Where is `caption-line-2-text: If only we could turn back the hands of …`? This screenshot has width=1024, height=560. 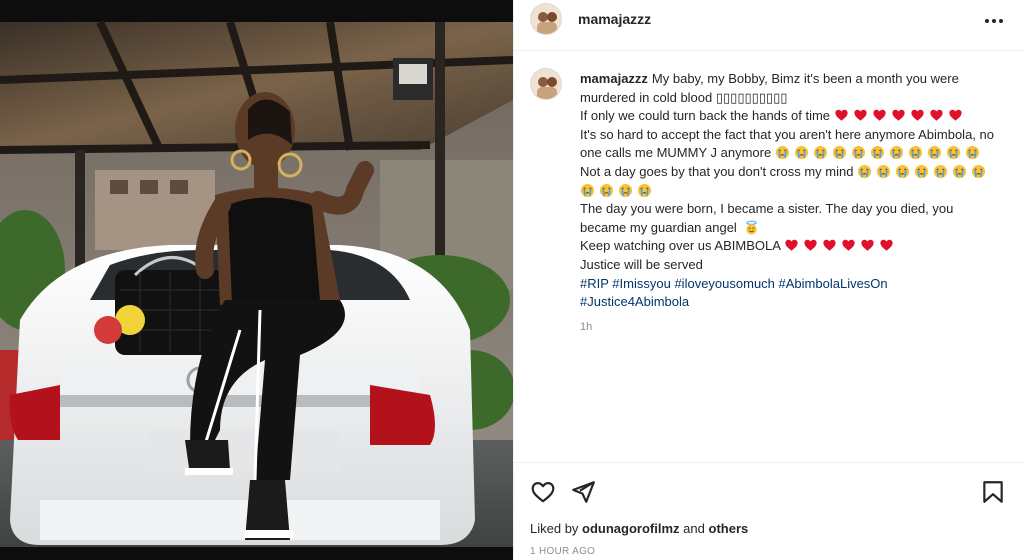
caption-line-2-text: If only we could turn back the hands of … is located at coordinates (705, 116).